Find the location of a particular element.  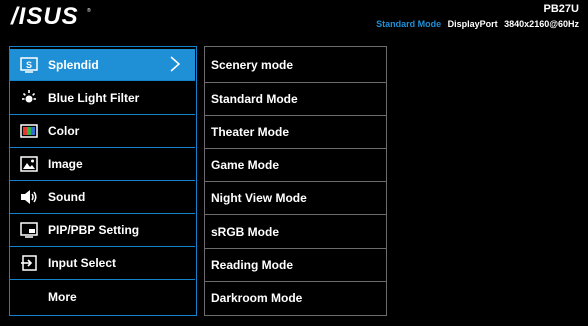

submenu-item-label: Darkroom Mode is located at coordinates (257, 297).